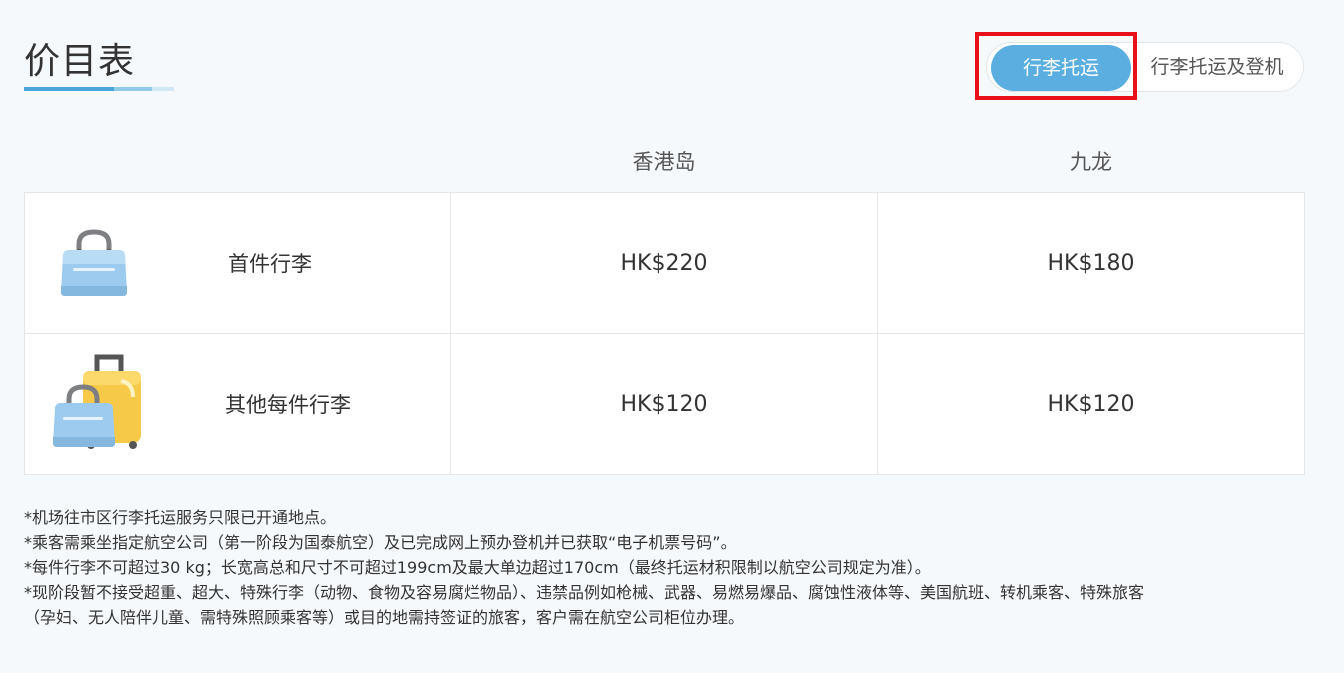 This screenshot has height=673, width=1344. What do you see at coordinates (270, 264) in the screenshot?
I see `item-label: 首件行李` at bounding box center [270, 264].